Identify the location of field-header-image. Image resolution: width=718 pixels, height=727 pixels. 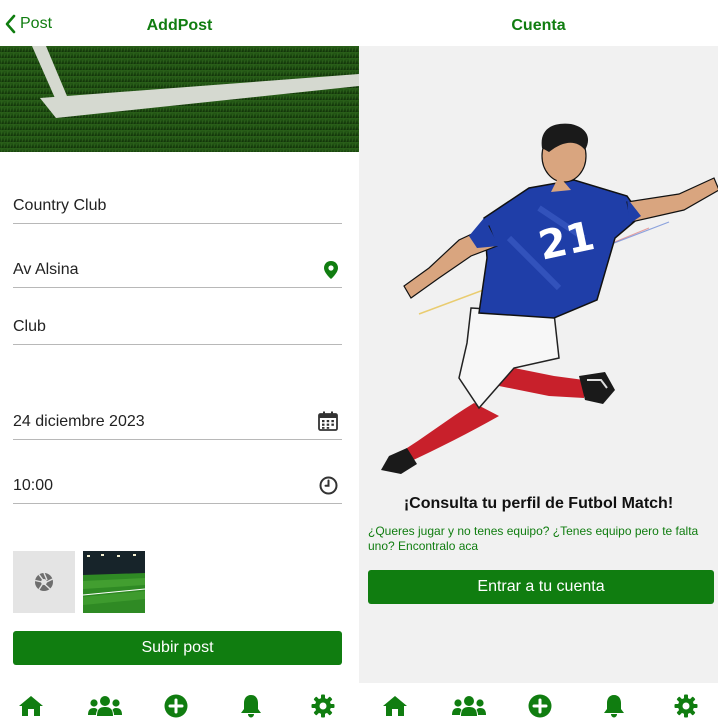
(179, 99).